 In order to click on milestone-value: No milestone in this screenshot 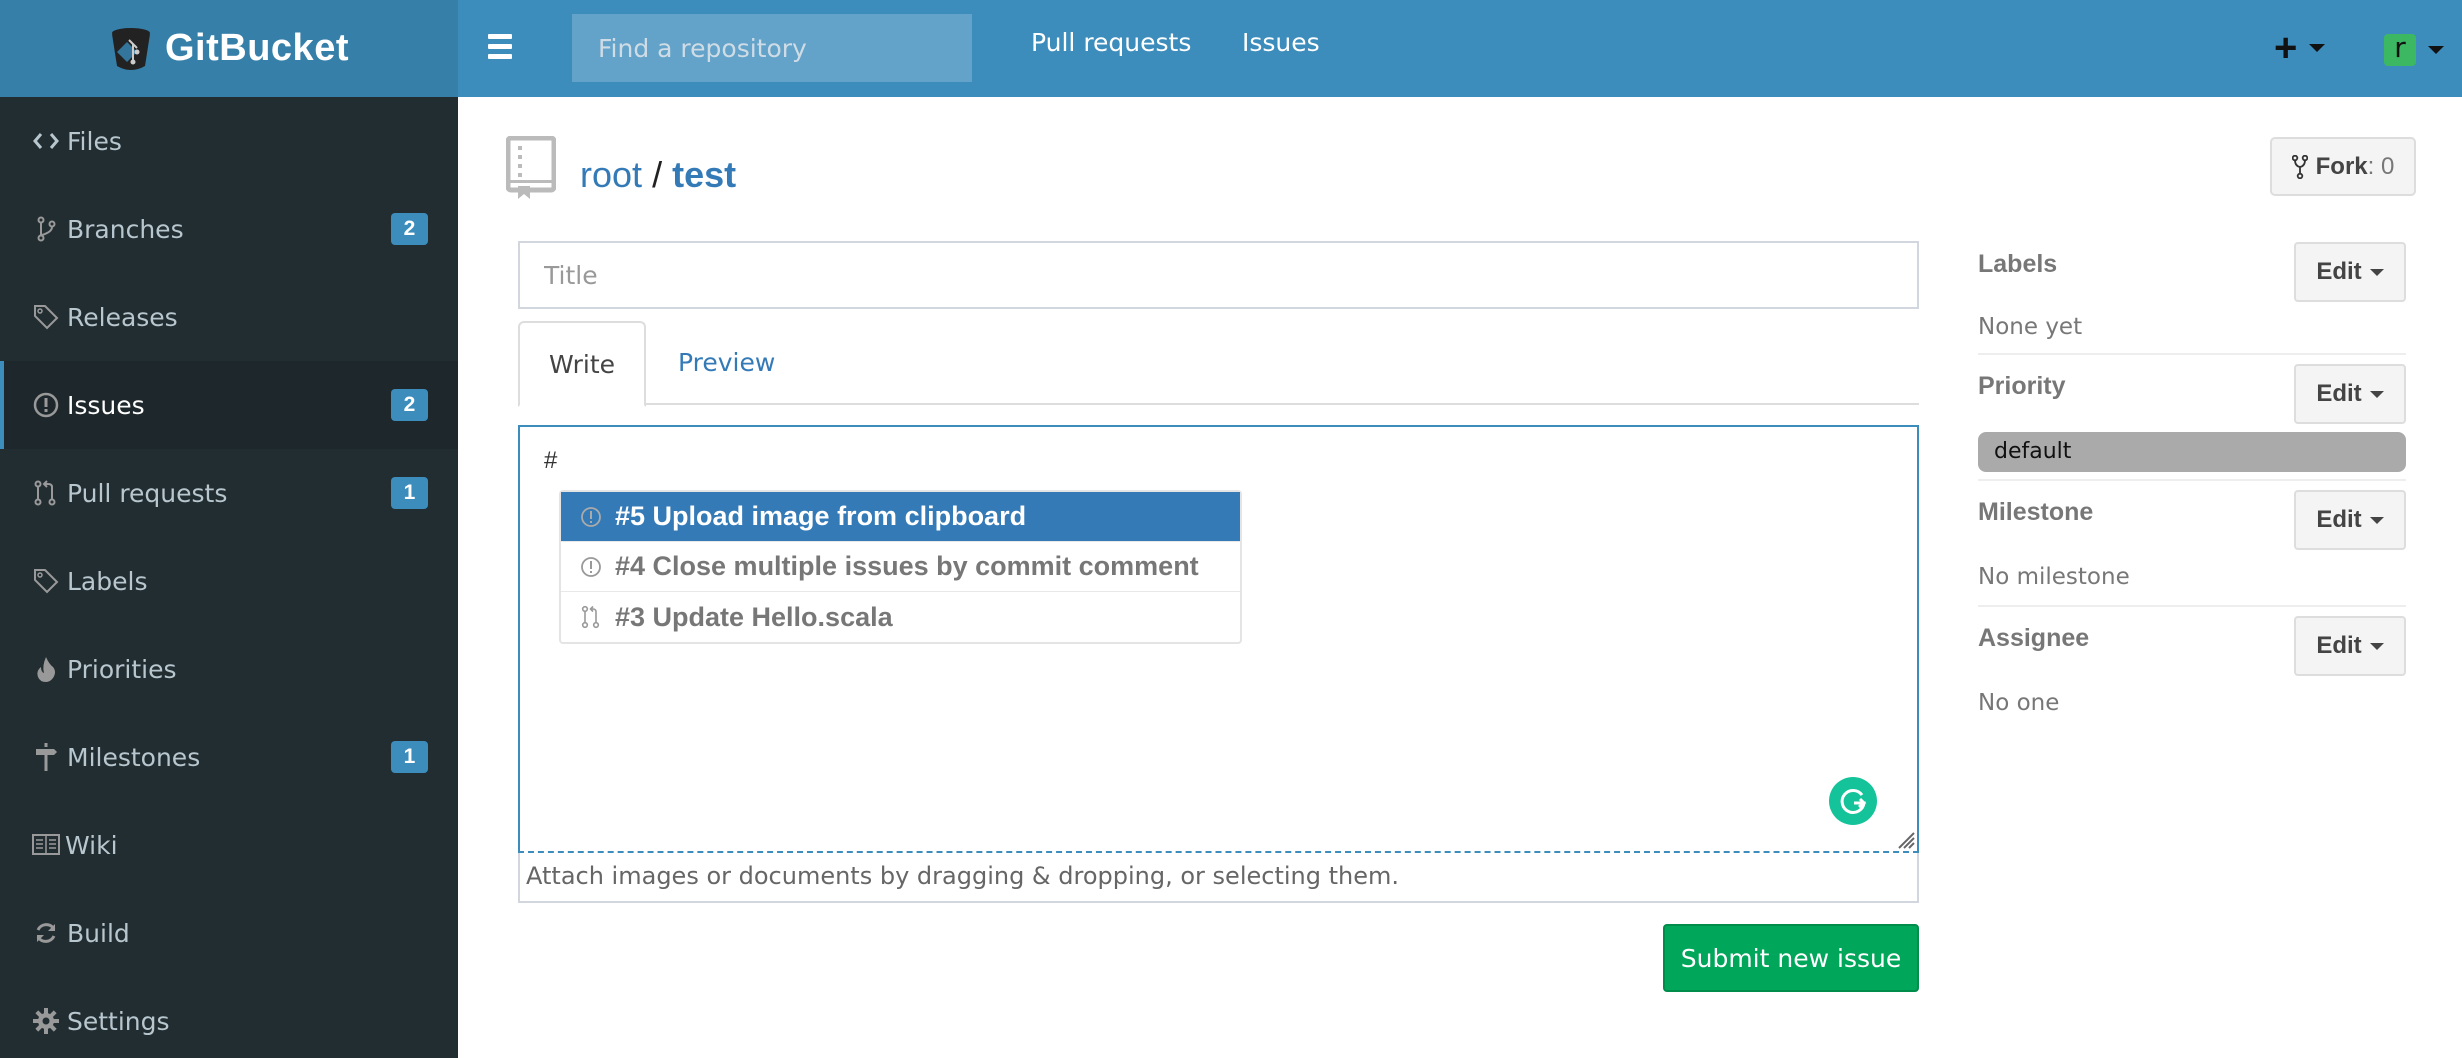, I will do `click(2054, 577)`.